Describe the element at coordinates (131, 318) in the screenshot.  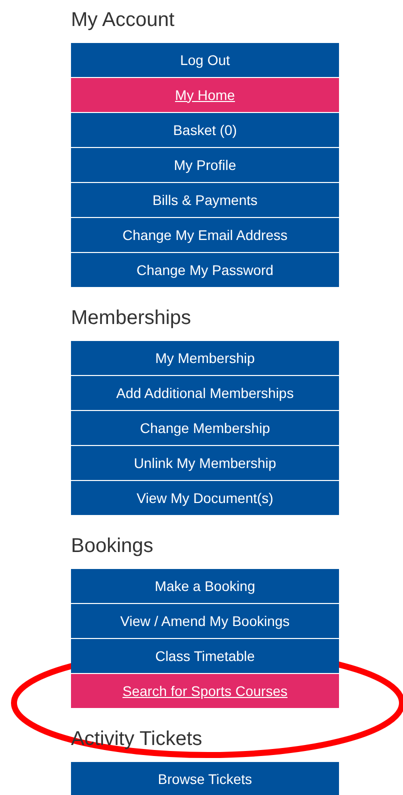
I see `section-heading: Memberships` at that location.